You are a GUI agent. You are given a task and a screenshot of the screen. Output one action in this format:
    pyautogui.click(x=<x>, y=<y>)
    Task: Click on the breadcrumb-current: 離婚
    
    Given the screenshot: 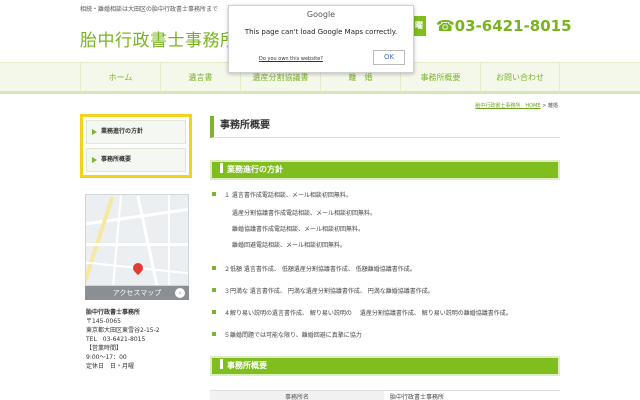 What is the action you would take?
    pyautogui.click(x=552, y=106)
    